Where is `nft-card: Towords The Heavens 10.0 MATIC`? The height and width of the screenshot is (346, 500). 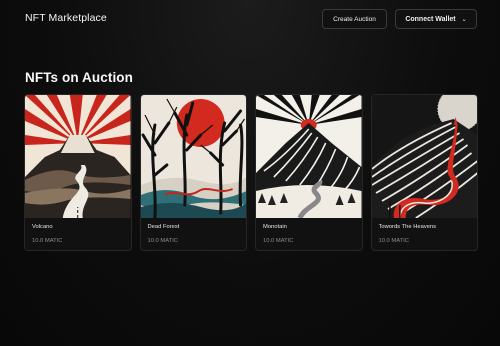
nft-card: Towords The Heavens 10.0 MATIC is located at coordinates (424, 172).